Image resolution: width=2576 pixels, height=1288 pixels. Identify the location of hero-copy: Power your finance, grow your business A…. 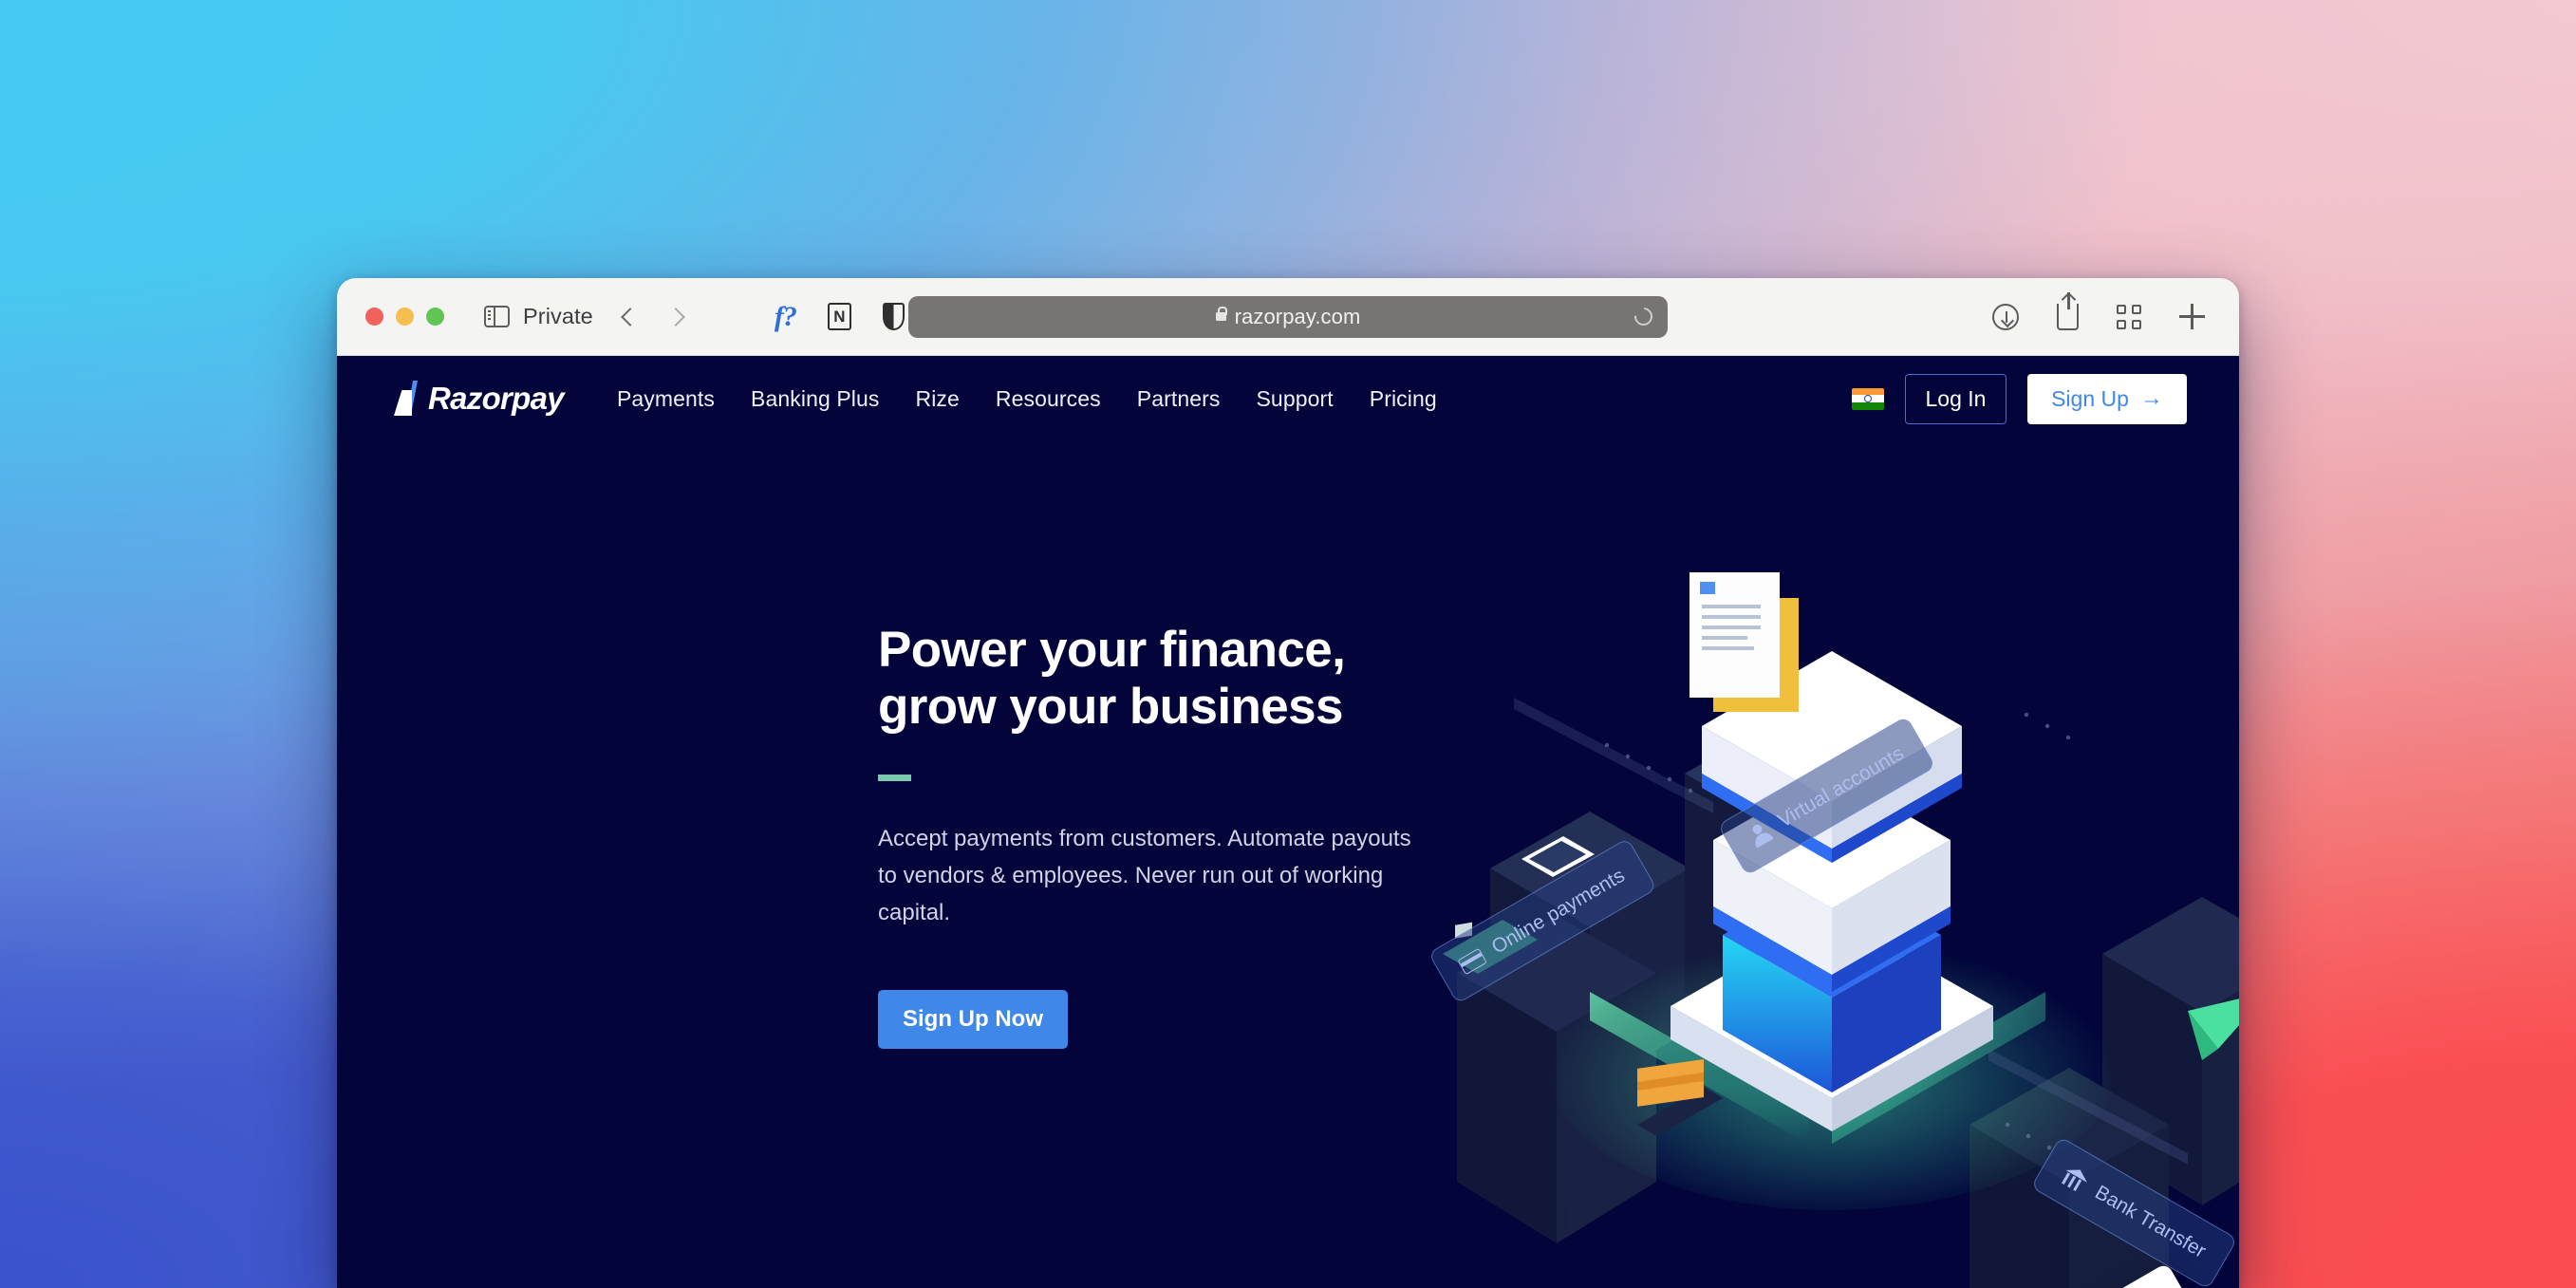
(1172, 836).